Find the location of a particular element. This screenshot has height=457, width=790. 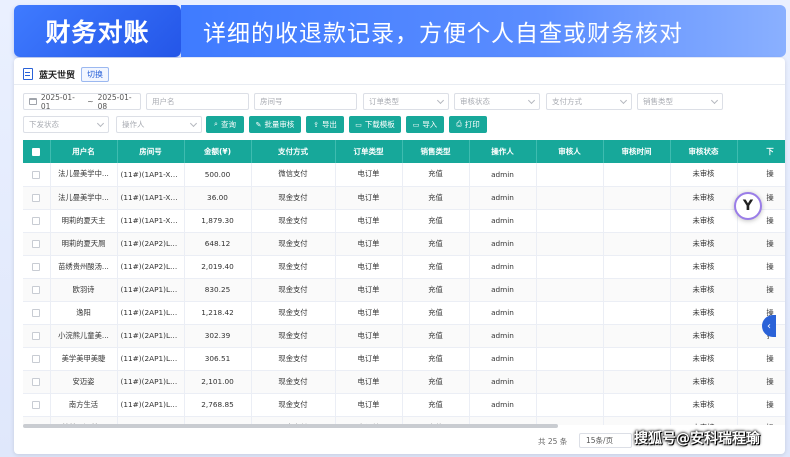

search-button: ⌕ 查询 is located at coordinates (225, 124).